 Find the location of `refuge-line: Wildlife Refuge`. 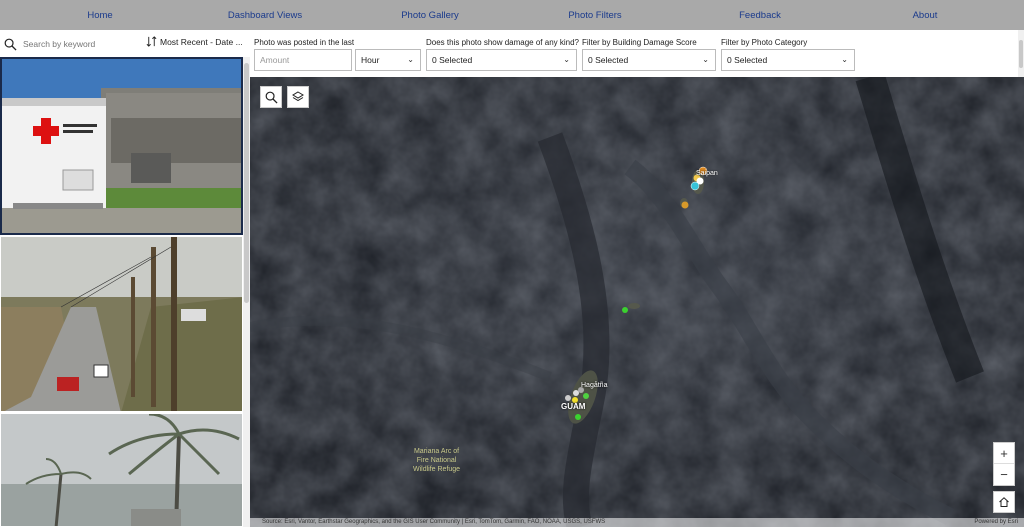

refuge-line: Wildlife Refuge is located at coordinates (437, 469).